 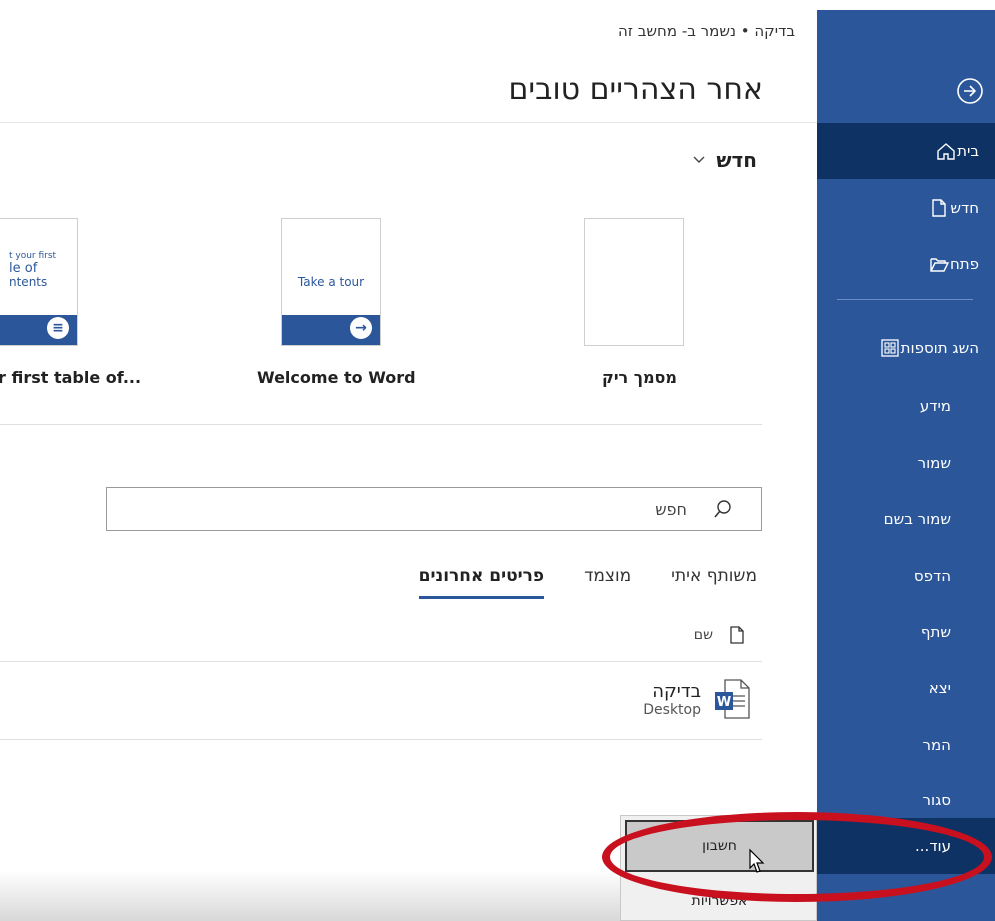 I want to click on bottom-fade, so click(x=310, y=895).